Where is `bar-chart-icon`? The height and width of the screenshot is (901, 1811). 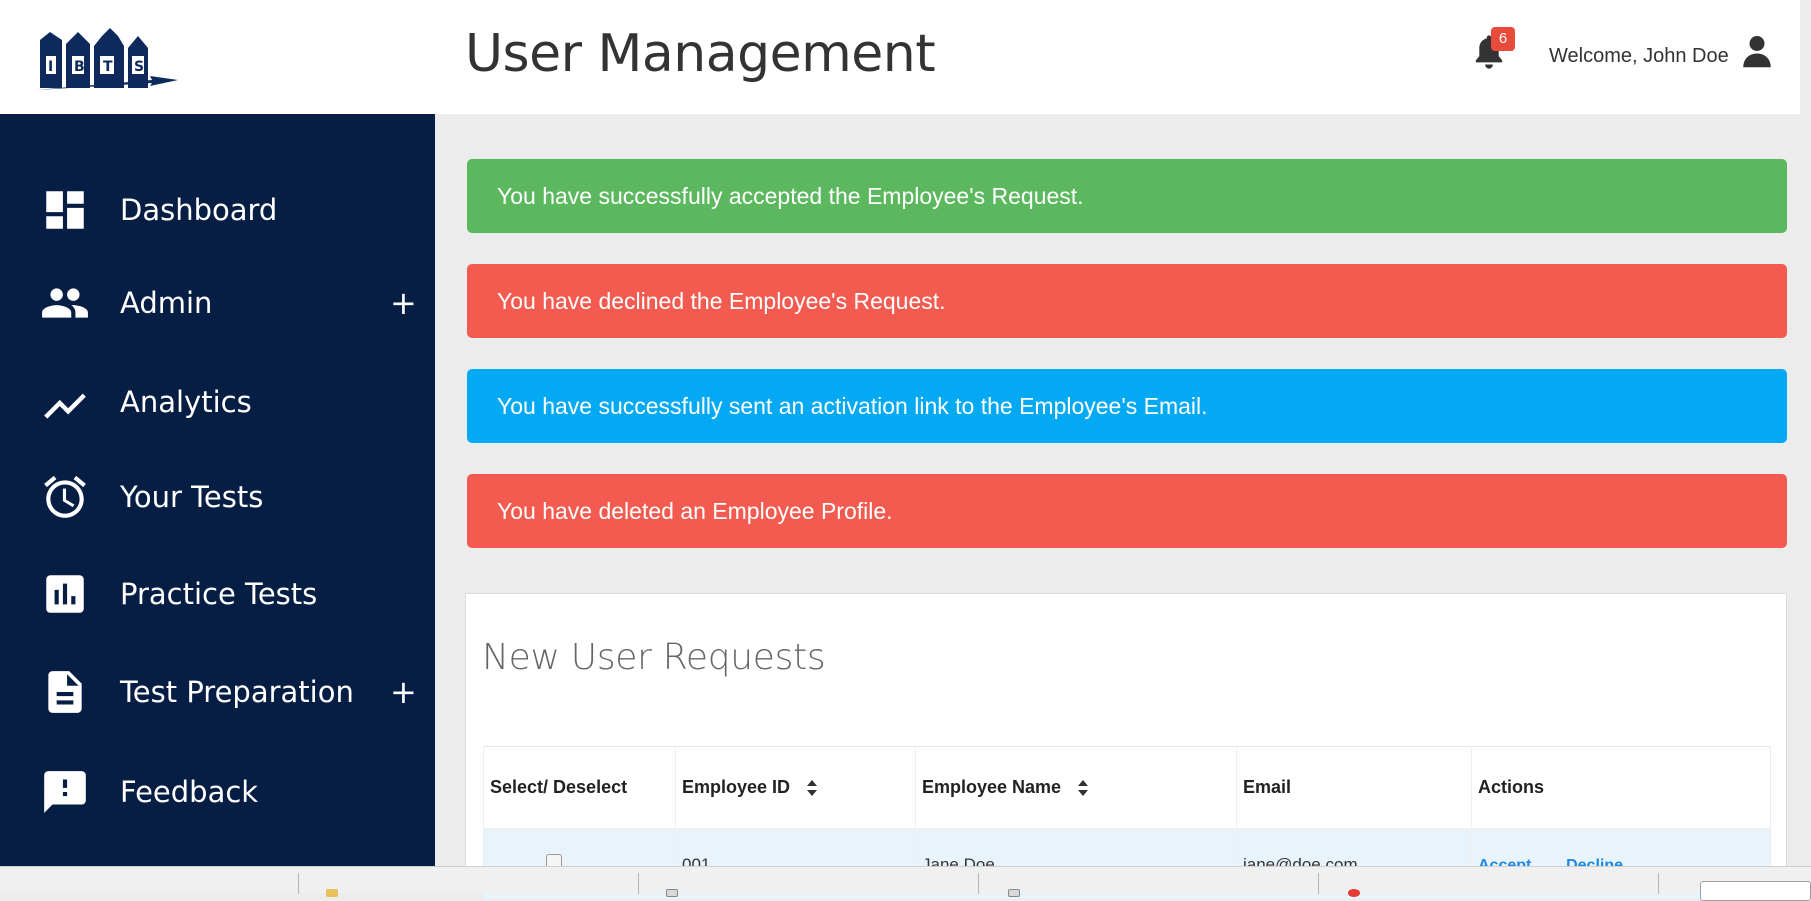 bar-chart-icon is located at coordinates (65, 594).